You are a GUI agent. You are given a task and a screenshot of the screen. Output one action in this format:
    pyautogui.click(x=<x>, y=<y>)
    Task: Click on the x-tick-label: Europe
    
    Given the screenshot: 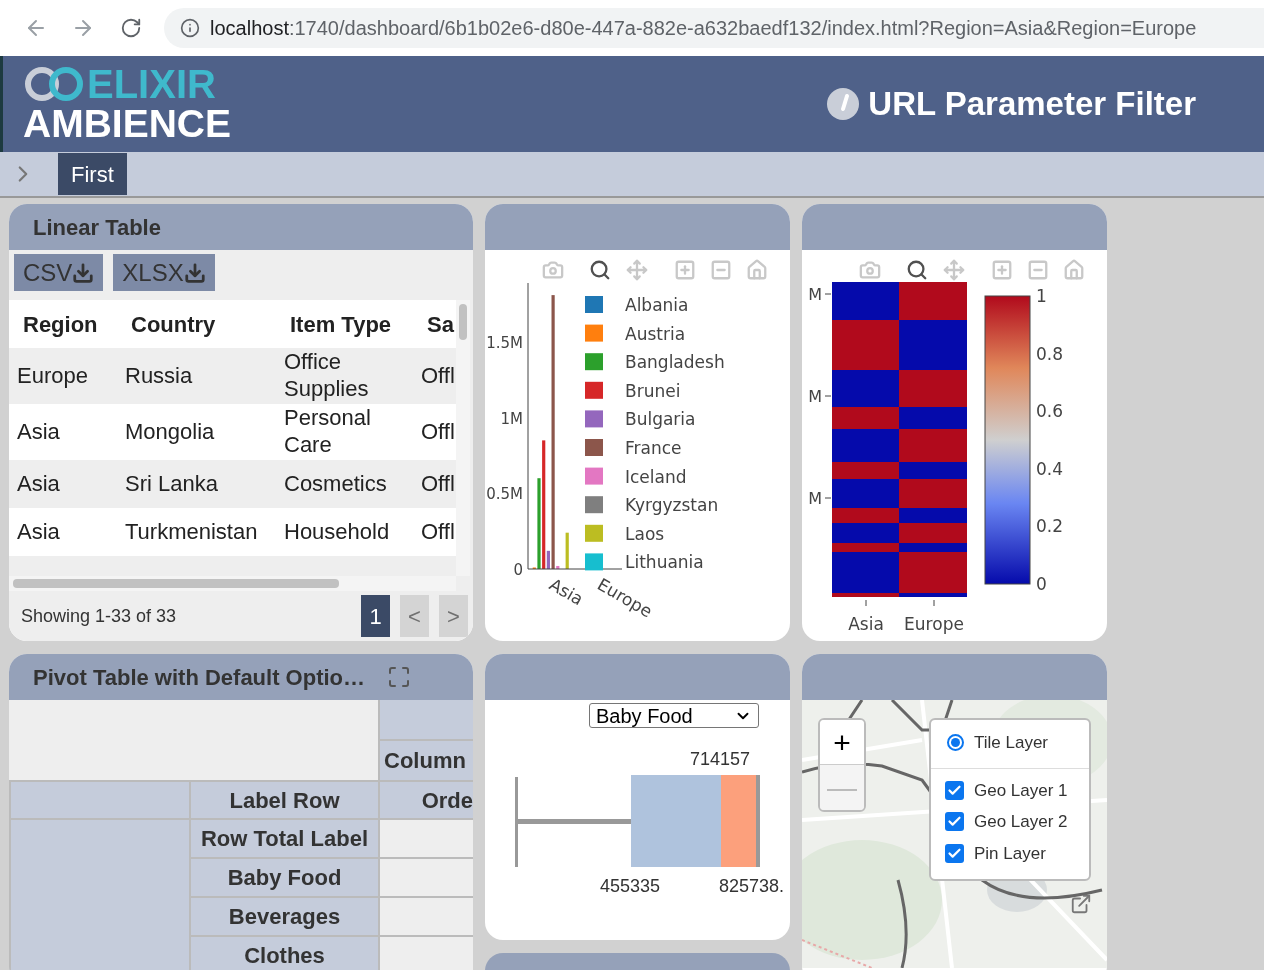 What is the action you would take?
    pyautogui.click(x=934, y=624)
    